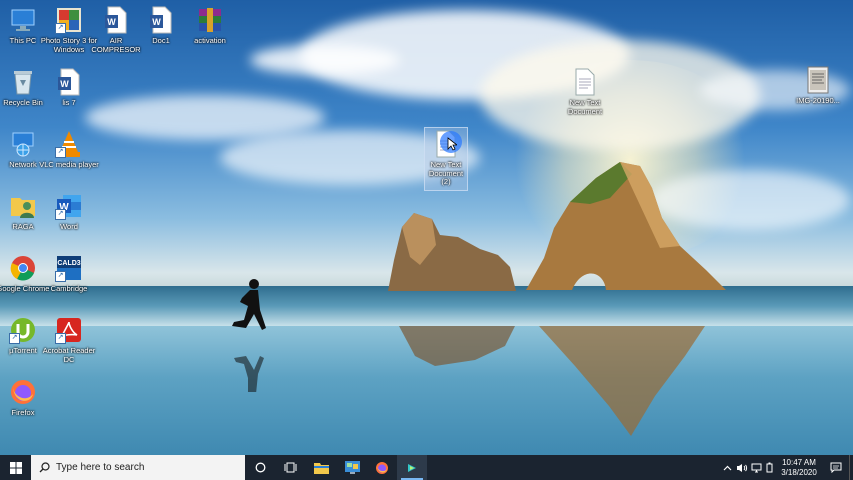  Describe the element at coordinates (818, 80) in the screenshot. I see `image-file-icon` at that location.